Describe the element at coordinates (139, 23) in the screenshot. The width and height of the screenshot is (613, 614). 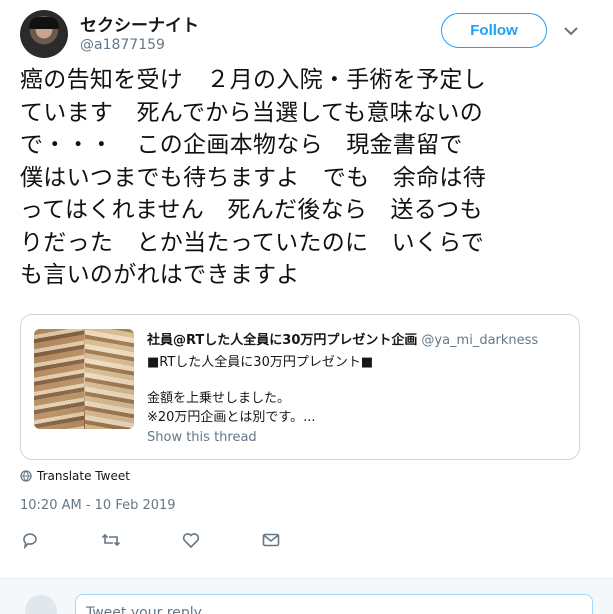
I see `display-name: セクシーナイト` at that location.